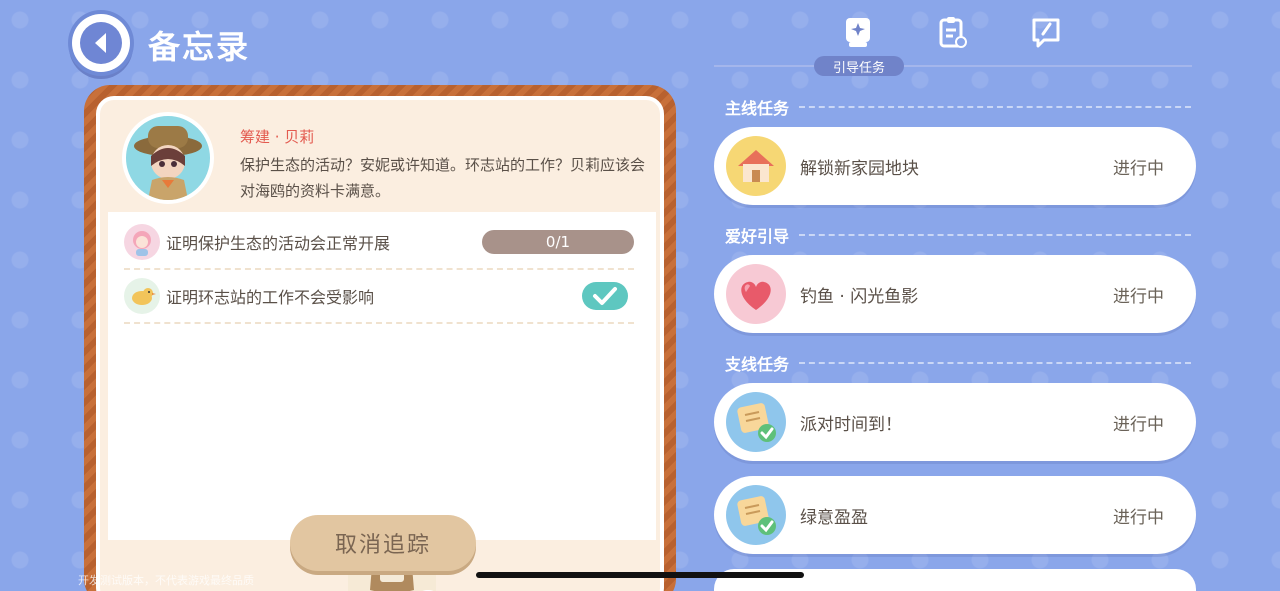 This screenshot has height=591, width=1280. Describe the element at coordinates (953, 66) in the screenshot. I see `tab-divider` at that location.